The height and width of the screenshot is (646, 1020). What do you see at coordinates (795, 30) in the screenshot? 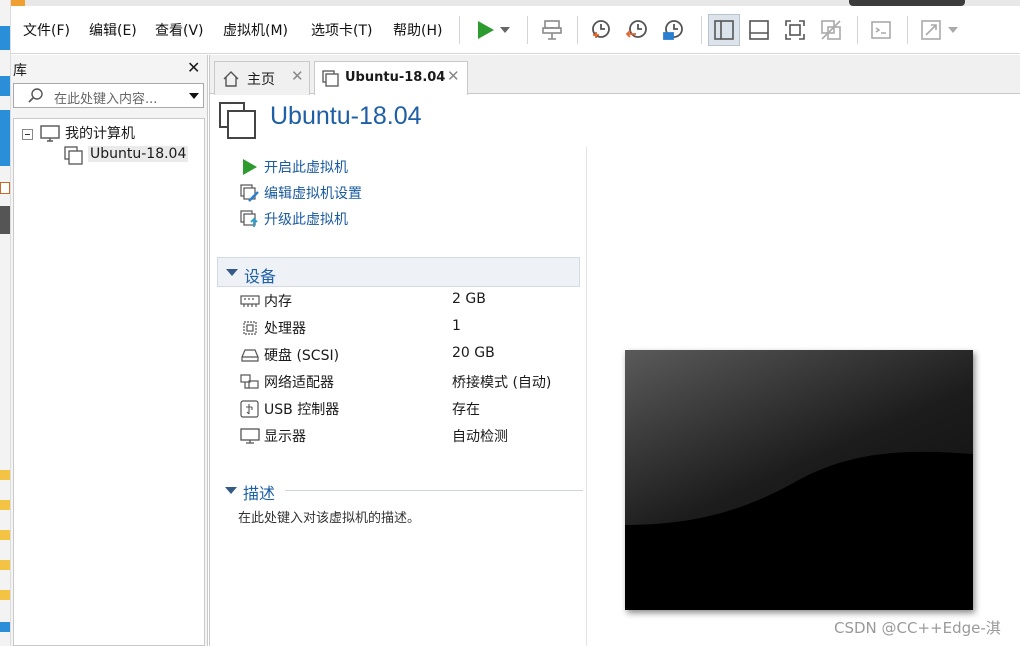
I see `fullscreen-icon` at bounding box center [795, 30].